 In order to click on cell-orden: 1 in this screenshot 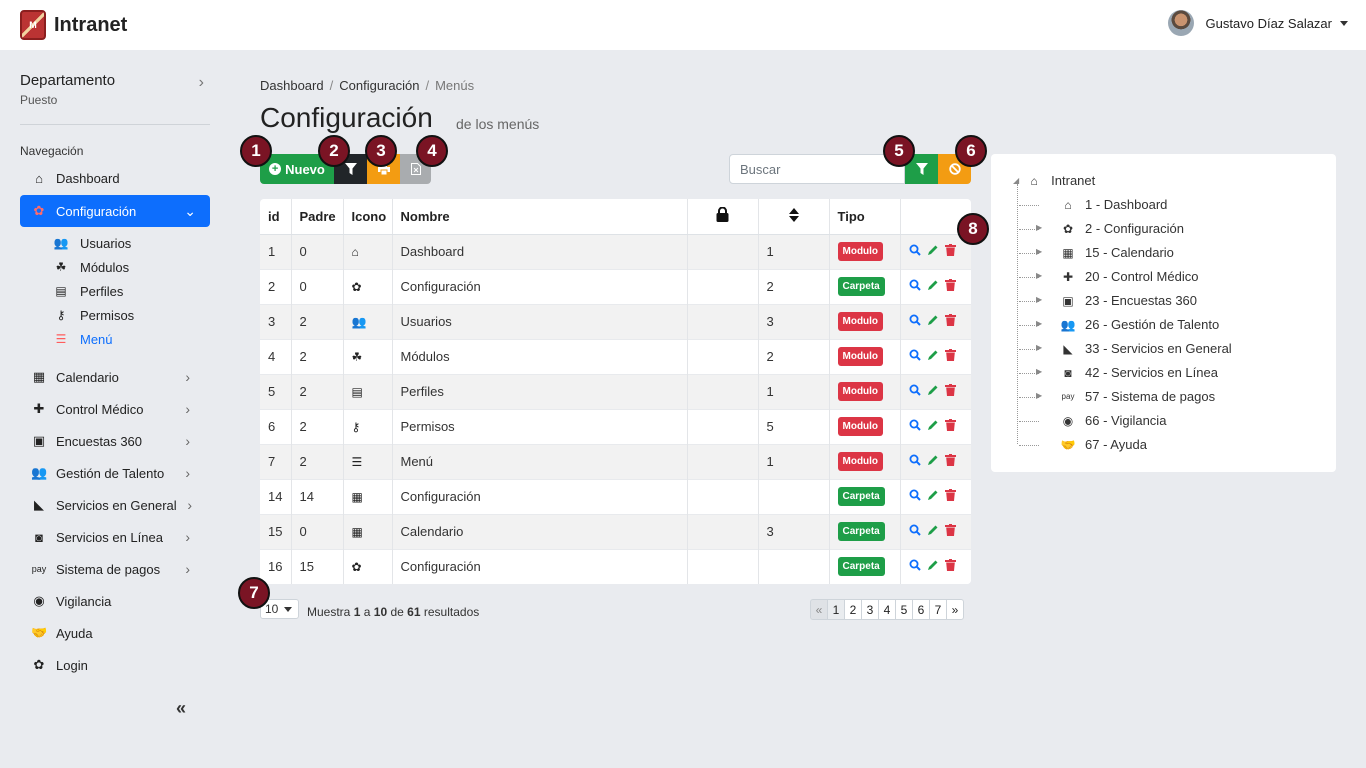, I will do `click(794, 461)`.